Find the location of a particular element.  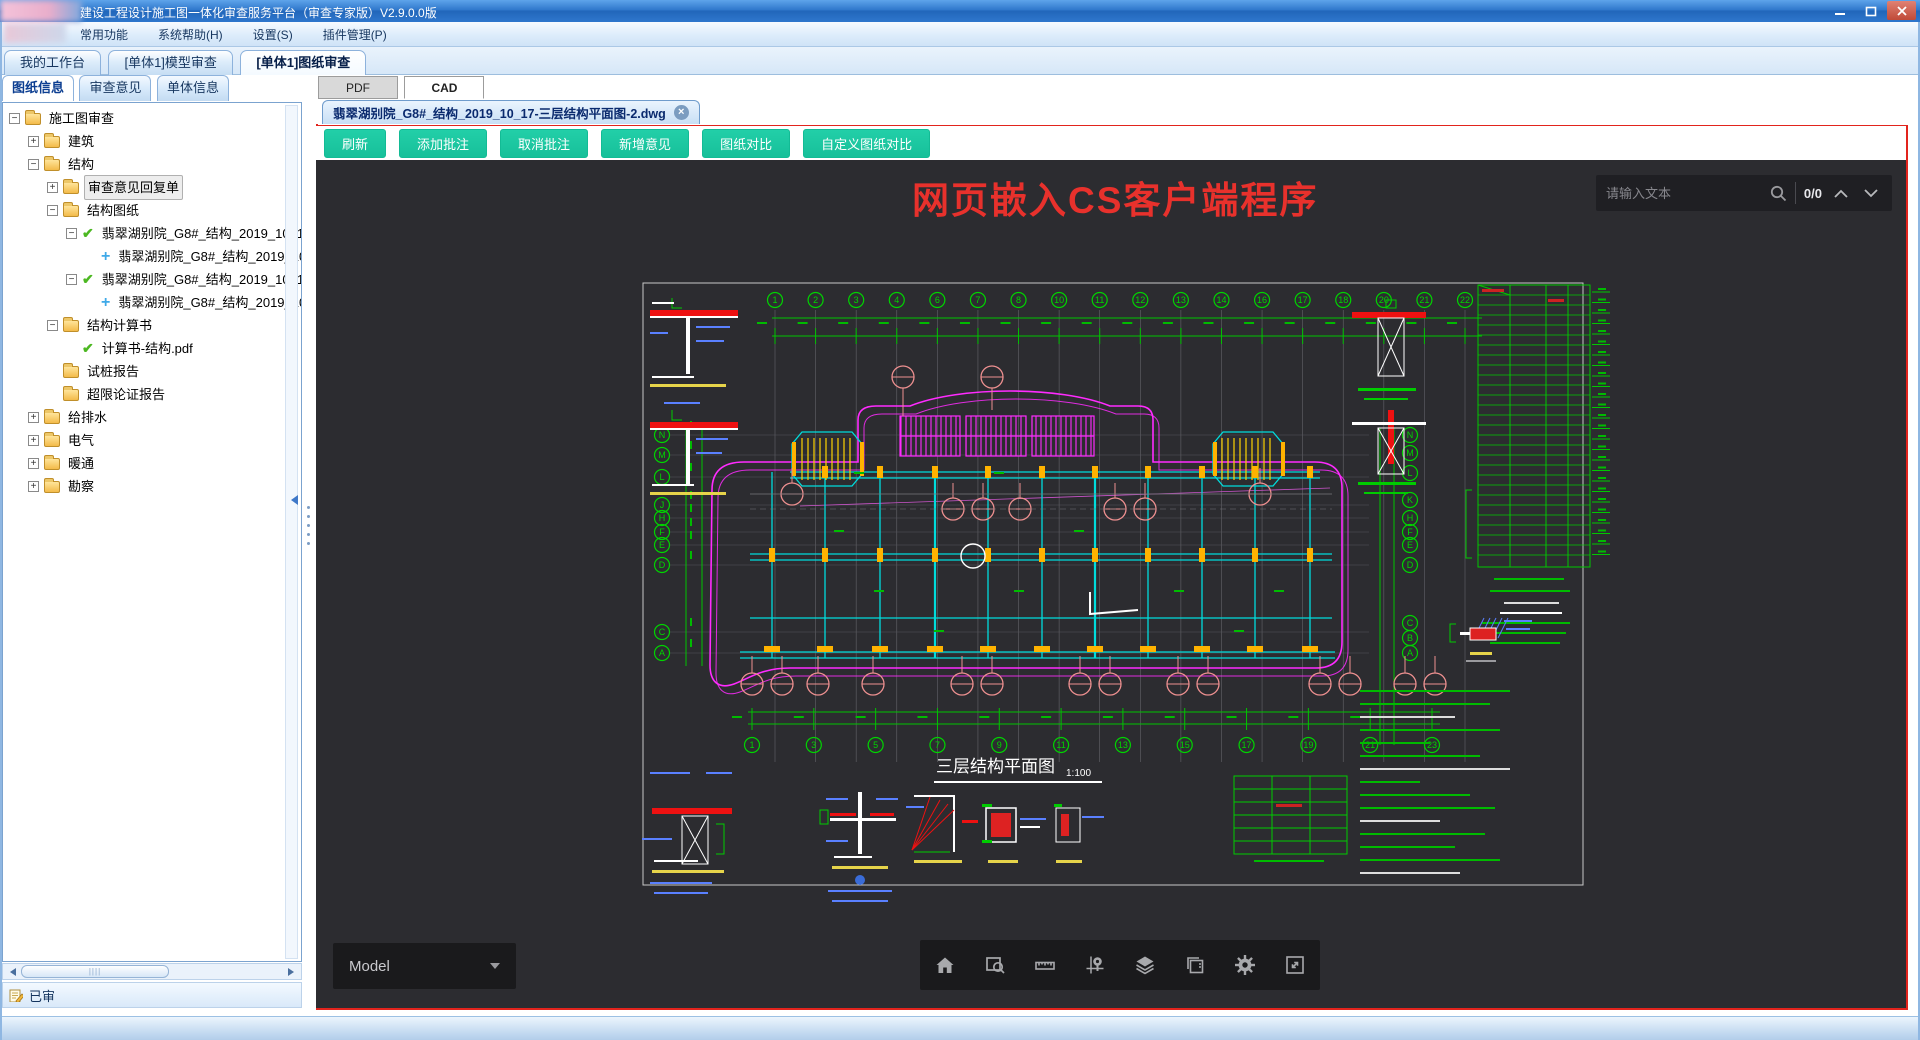

annotation-marker-icon is located at coordinates (1095, 965).